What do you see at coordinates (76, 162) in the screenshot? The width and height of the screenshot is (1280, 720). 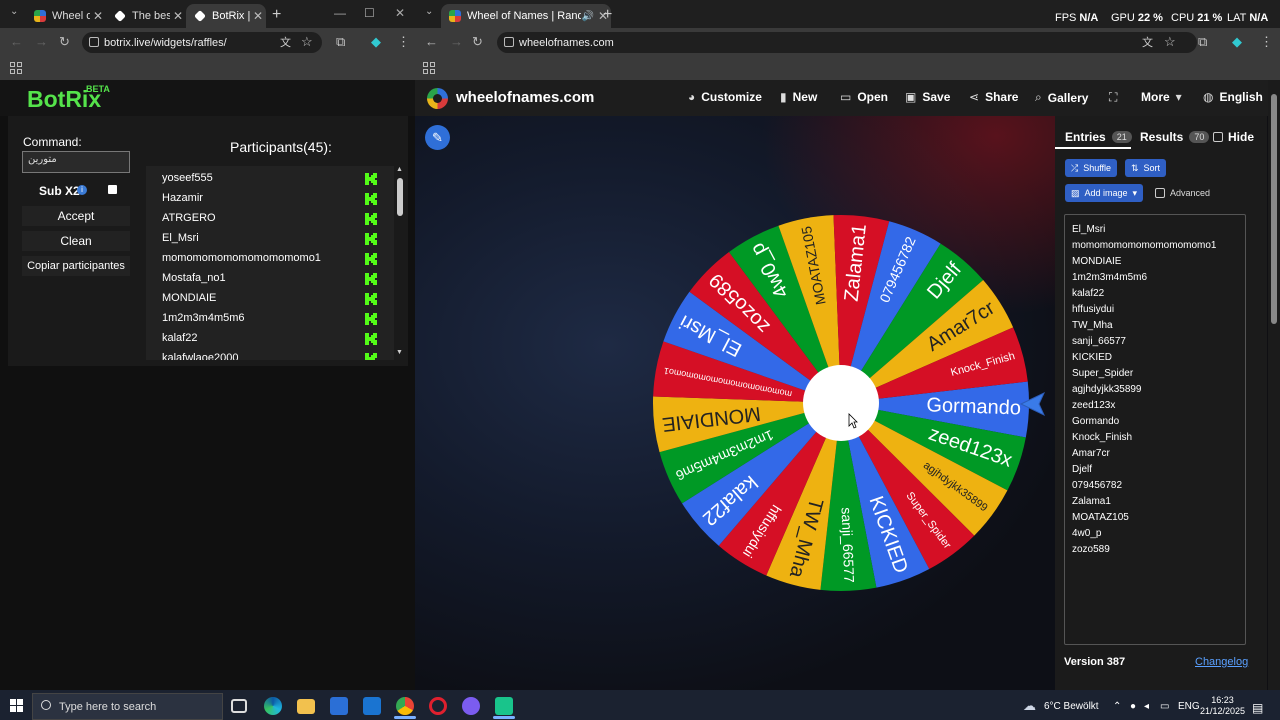 I see `command-input: متورين` at bounding box center [76, 162].